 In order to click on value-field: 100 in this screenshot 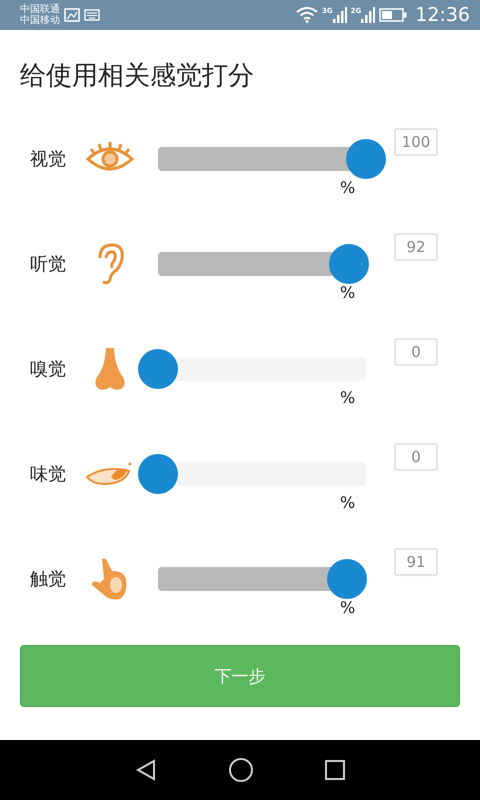, I will do `click(416, 142)`.